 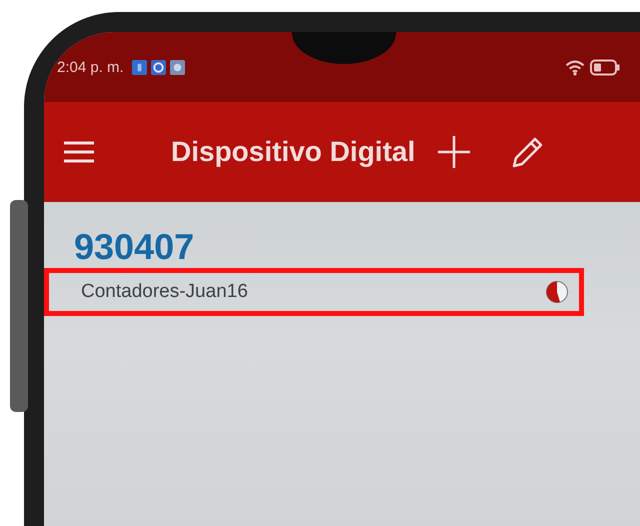 What do you see at coordinates (454, 152) in the screenshot?
I see `add-icon` at bounding box center [454, 152].